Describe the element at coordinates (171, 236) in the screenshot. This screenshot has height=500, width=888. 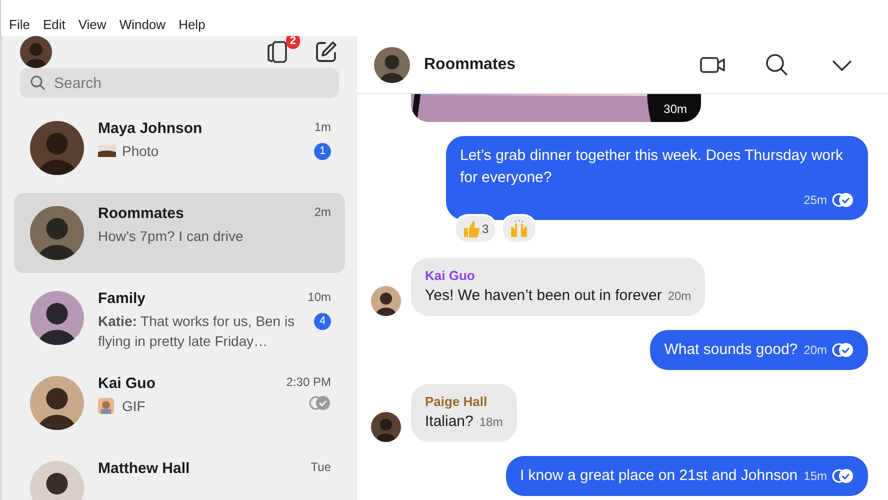
I see `message-preview: How’s 7pm? I can drive` at that location.